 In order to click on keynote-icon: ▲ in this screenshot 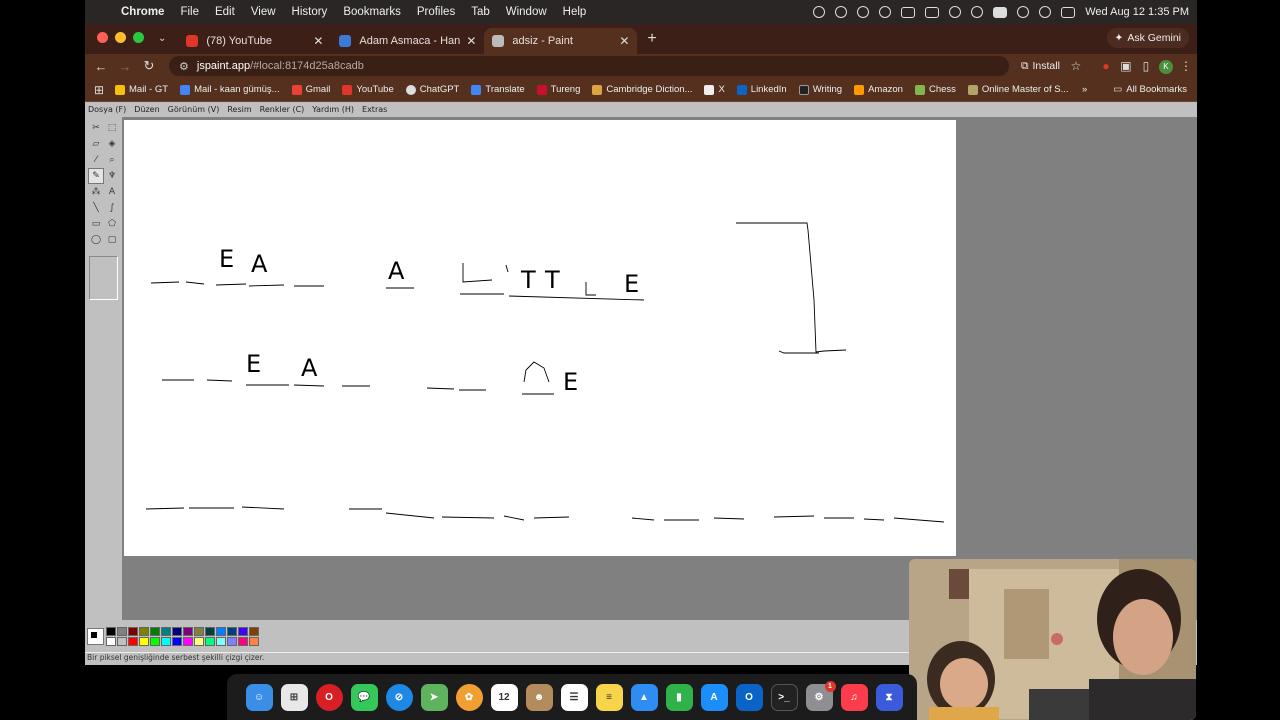, I will do `click(644, 697)`.